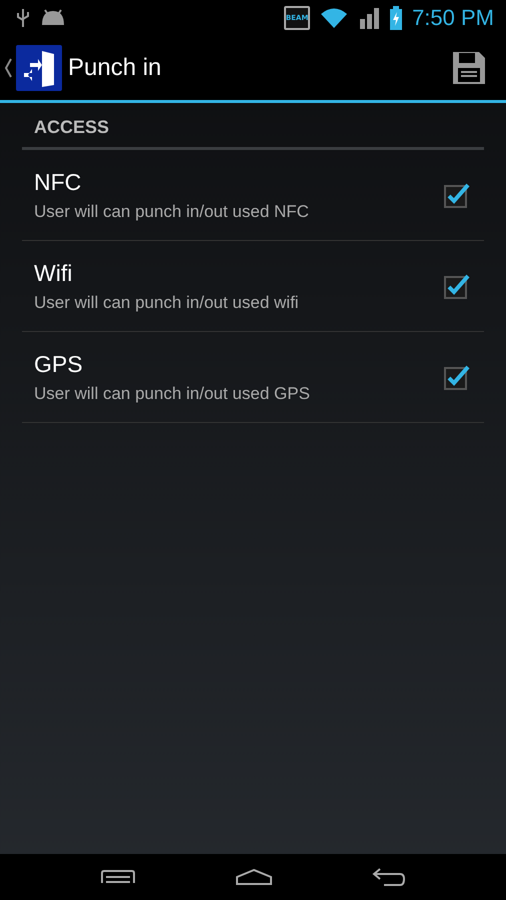  Describe the element at coordinates (172, 212) in the screenshot. I see `setting-summary: User will can punch in/out used NFC` at that location.